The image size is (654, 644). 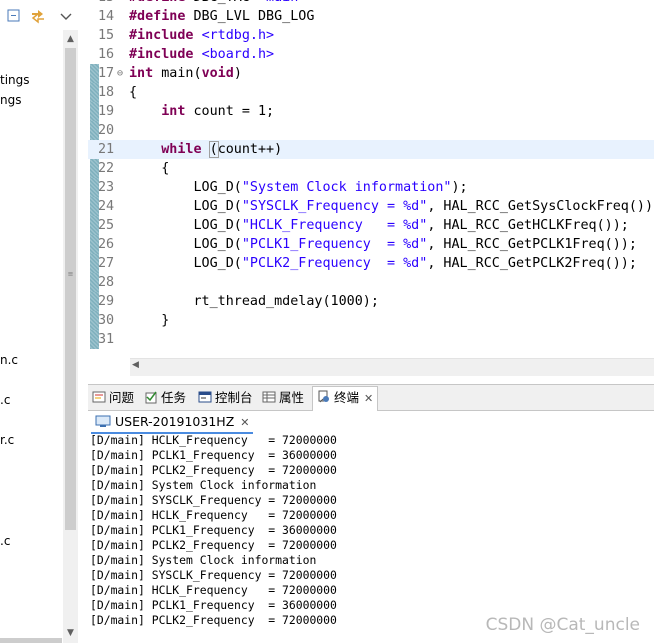 I want to click on code-line: 29 rt_thread_mdelay(1000);, so click(x=371, y=301).